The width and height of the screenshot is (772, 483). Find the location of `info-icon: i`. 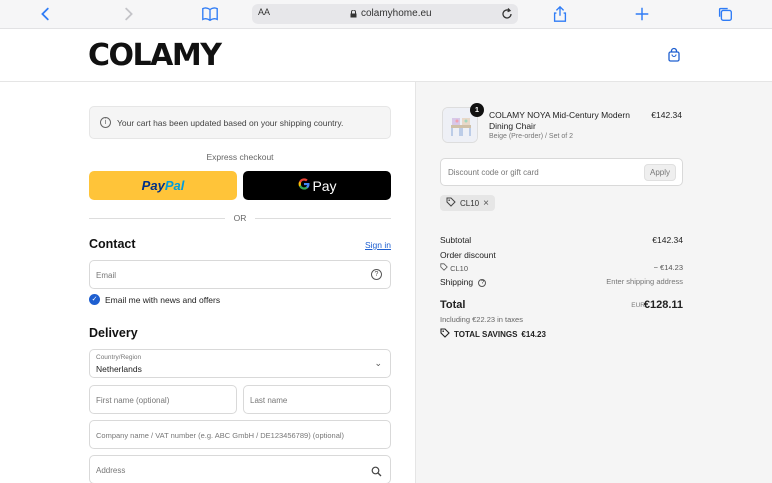

info-icon: i is located at coordinates (105, 122).